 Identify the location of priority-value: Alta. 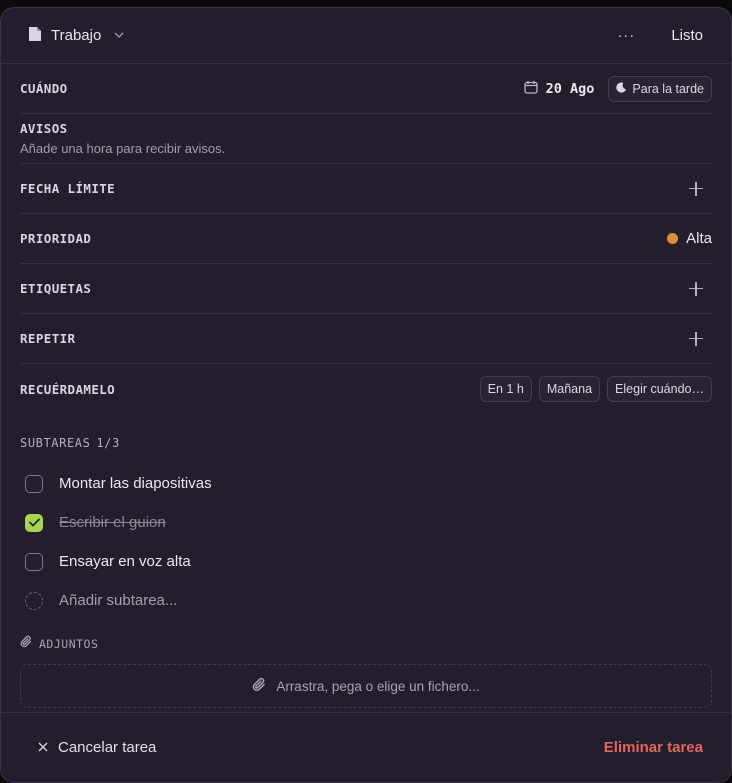
(699, 238).